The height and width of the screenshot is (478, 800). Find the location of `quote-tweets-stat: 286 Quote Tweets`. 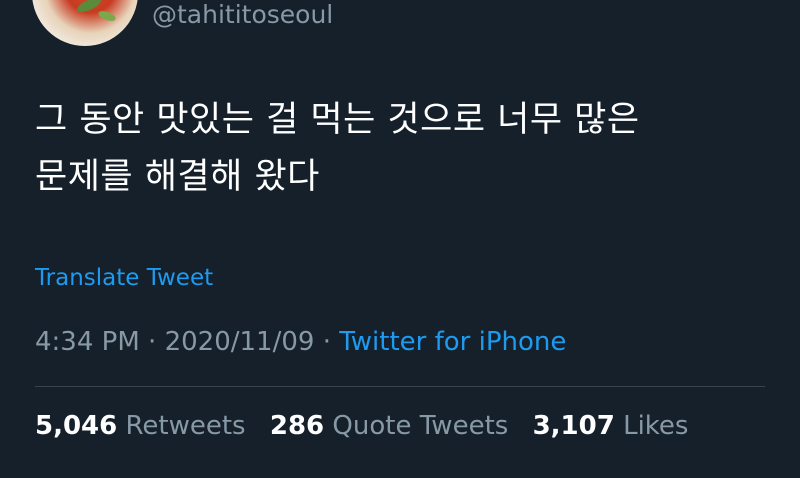

quote-tweets-stat: 286 Quote Tweets is located at coordinates (393, 426).